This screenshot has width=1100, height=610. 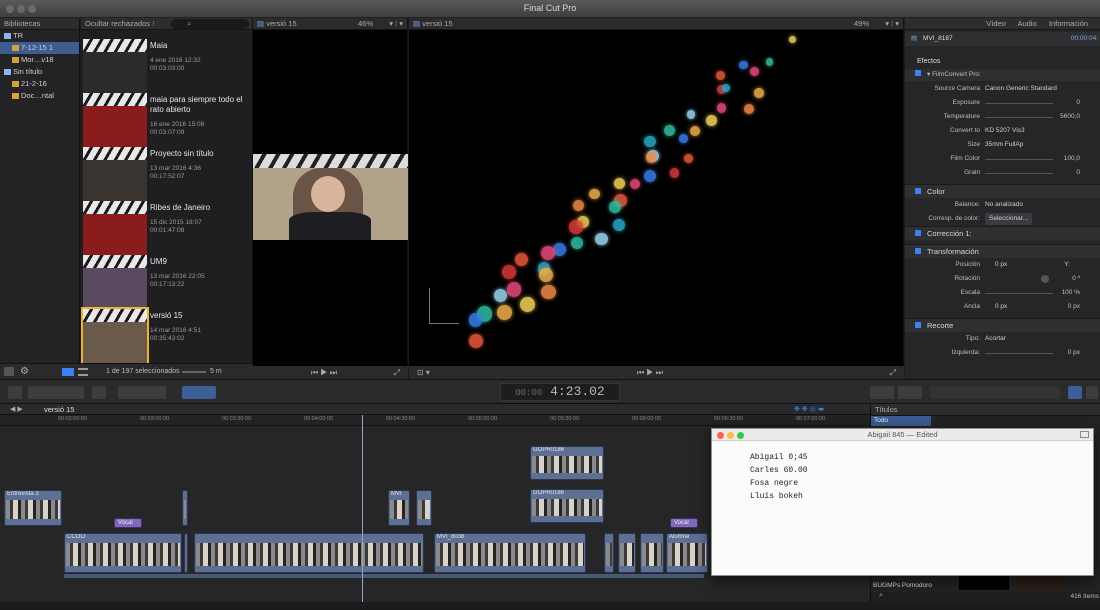 What do you see at coordinates (15, 392) in the screenshot?
I see `import-button` at bounding box center [15, 392].